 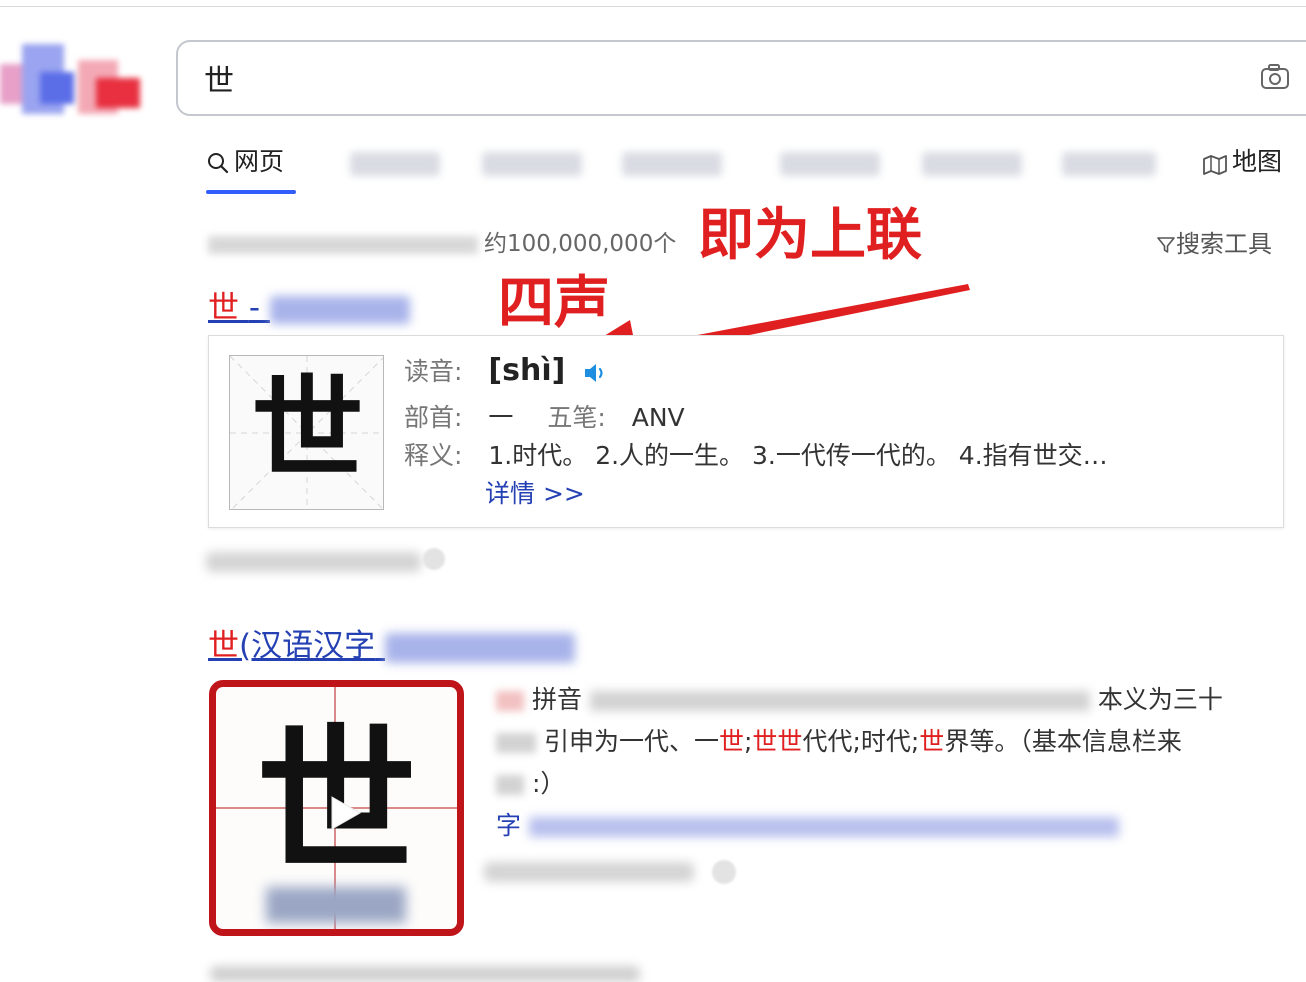 I want to click on annotation-shanglian: 即为上联, so click(x=810, y=235).